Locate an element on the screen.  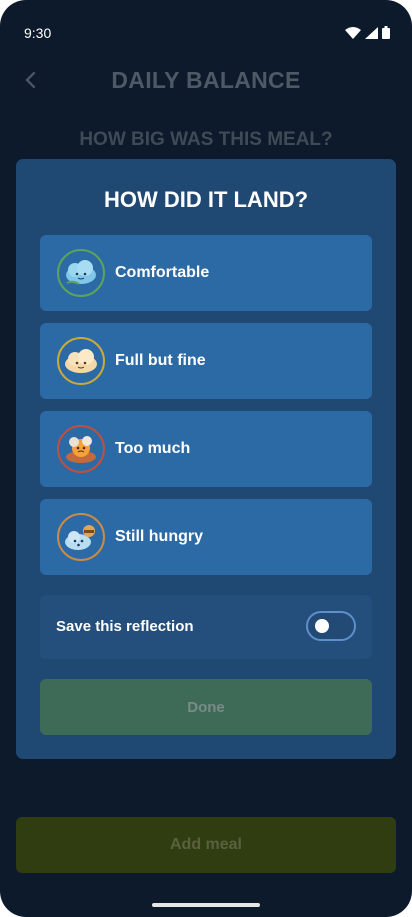
option-label: Still hungry is located at coordinates (159, 536).